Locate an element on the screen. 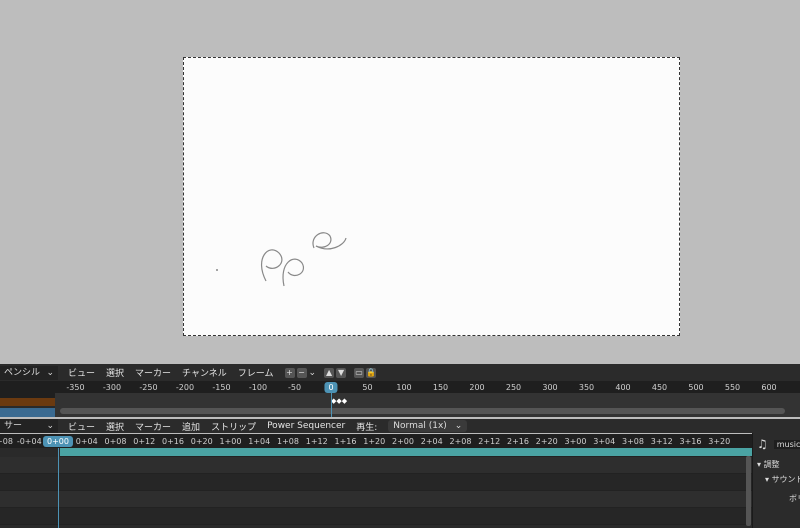 The width and height of the screenshot is (800, 528). sequencer-mode-label: サー is located at coordinates (13, 426).